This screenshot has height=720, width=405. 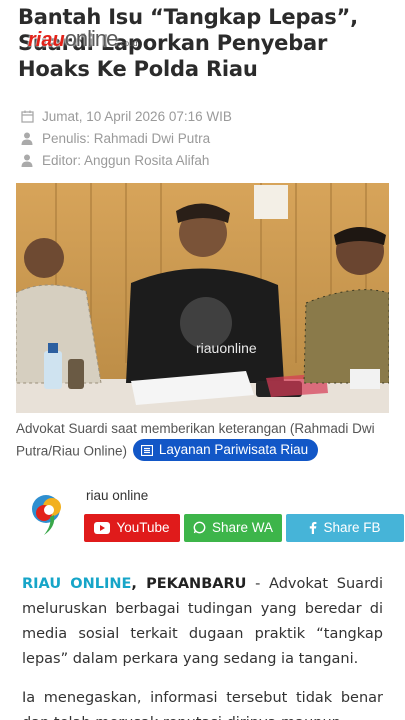 I want to click on meta-author: Penulis: Rahmadi Dwi Putra, so click(x=202, y=138).